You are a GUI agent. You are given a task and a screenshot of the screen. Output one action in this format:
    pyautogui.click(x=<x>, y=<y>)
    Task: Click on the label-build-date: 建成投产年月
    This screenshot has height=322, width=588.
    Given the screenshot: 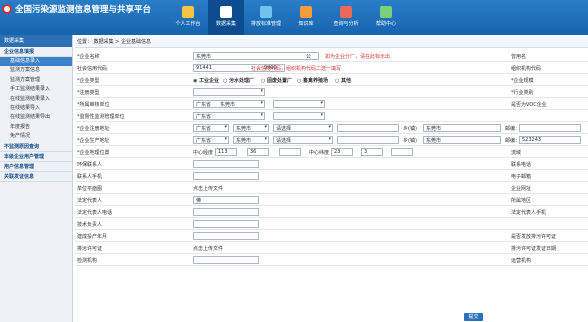 What is the action you would take?
    pyautogui.click(x=92, y=237)
    